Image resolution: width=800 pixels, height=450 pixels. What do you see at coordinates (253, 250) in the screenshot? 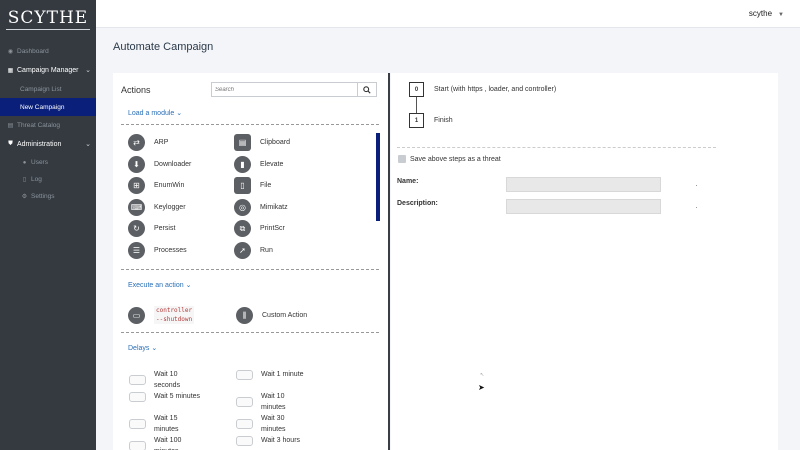
I see `module-run: ➚ Run` at bounding box center [253, 250].